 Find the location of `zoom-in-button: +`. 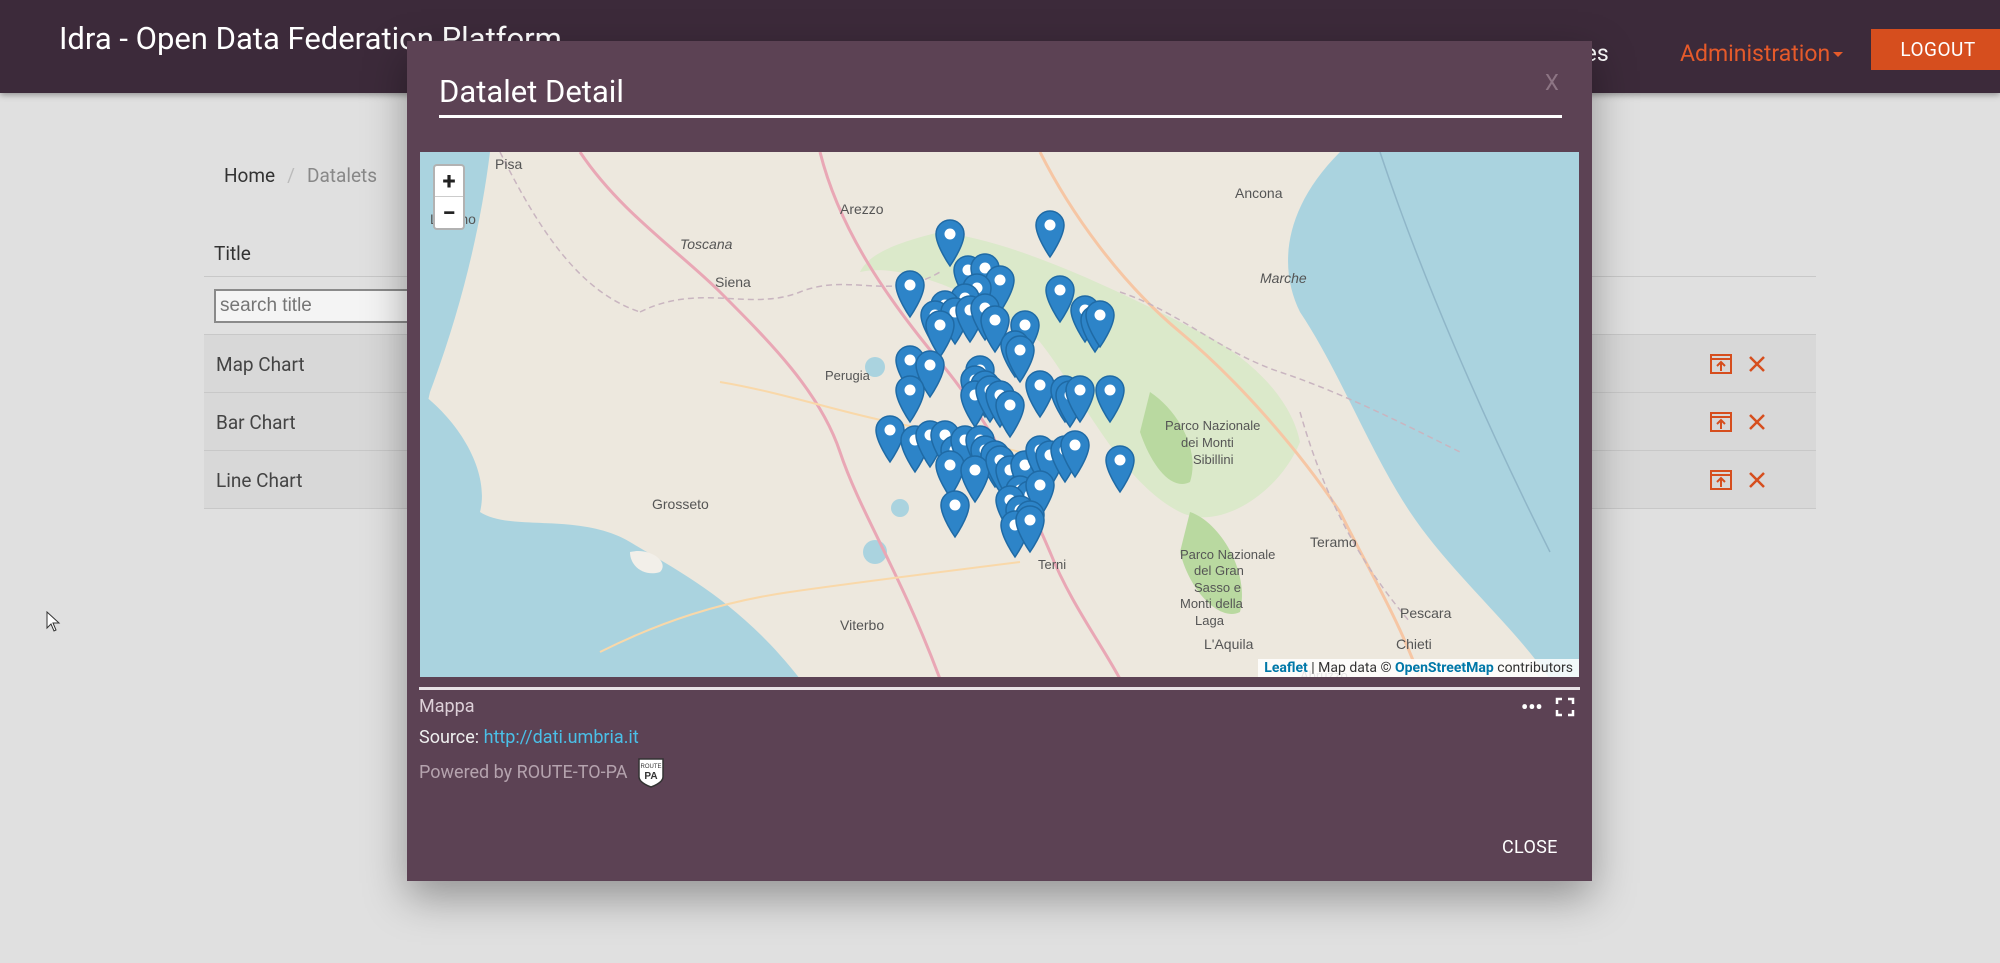

zoom-in-button: + is located at coordinates (449, 181).